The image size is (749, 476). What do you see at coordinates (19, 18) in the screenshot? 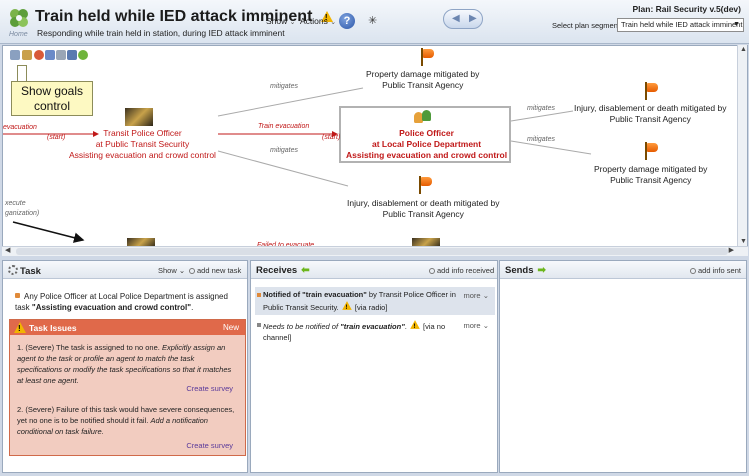
I see `home-icon` at bounding box center [19, 18].